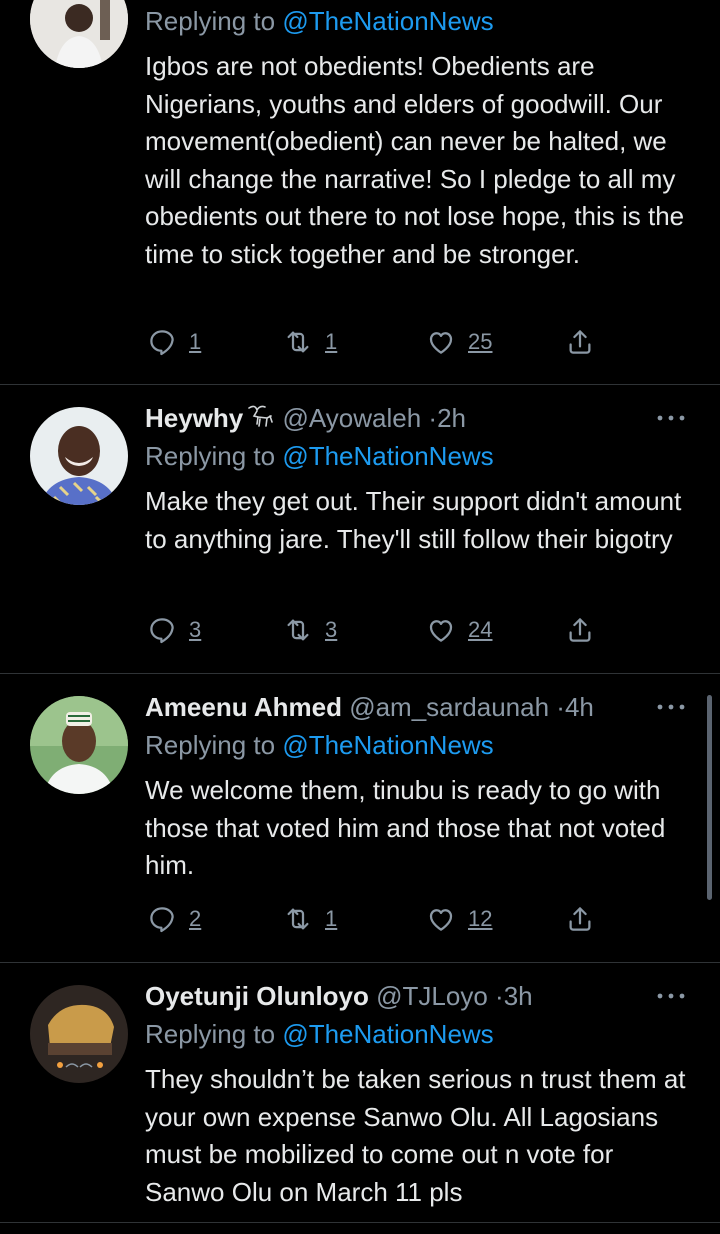 The width and height of the screenshot is (720, 1234). I want to click on display-name: Ameenu Ahmed, so click(243, 707).